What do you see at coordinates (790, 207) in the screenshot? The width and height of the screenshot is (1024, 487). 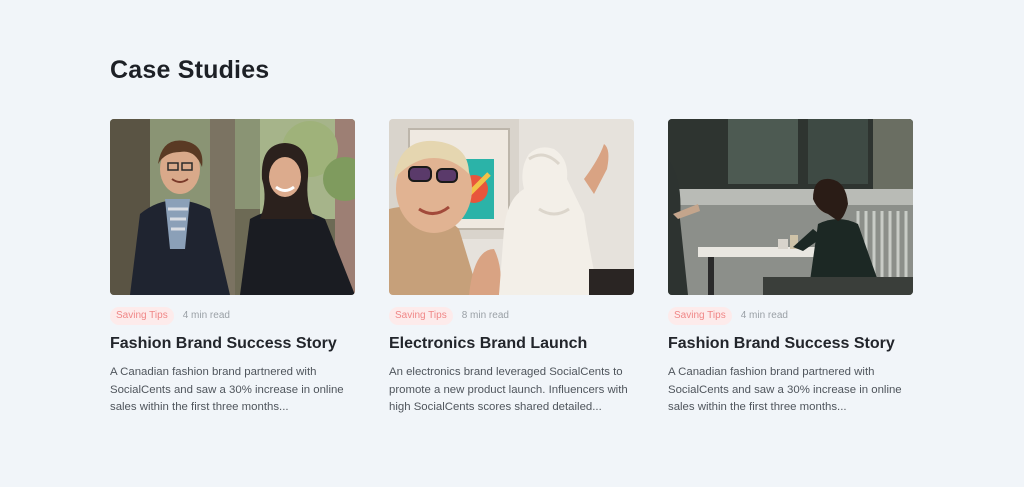 I see `cafe-table-photo` at bounding box center [790, 207].